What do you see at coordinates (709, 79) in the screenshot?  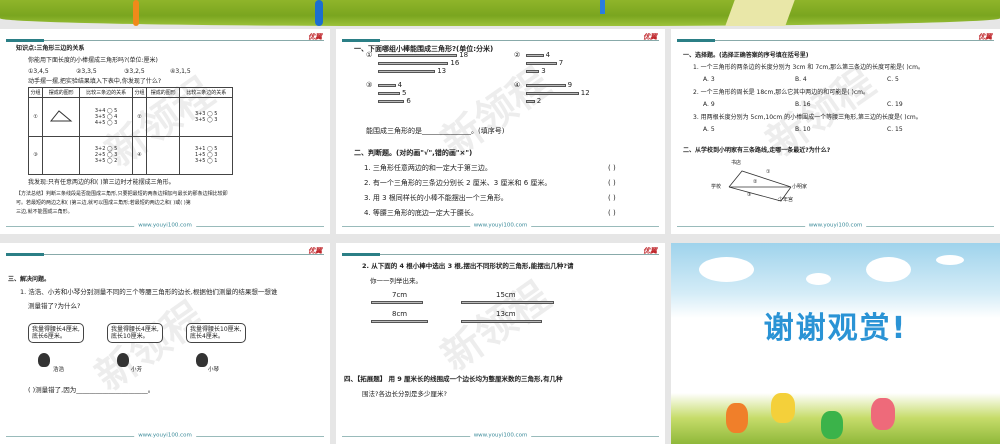 I see `choice-option: A. 3` at bounding box center [709, 79].